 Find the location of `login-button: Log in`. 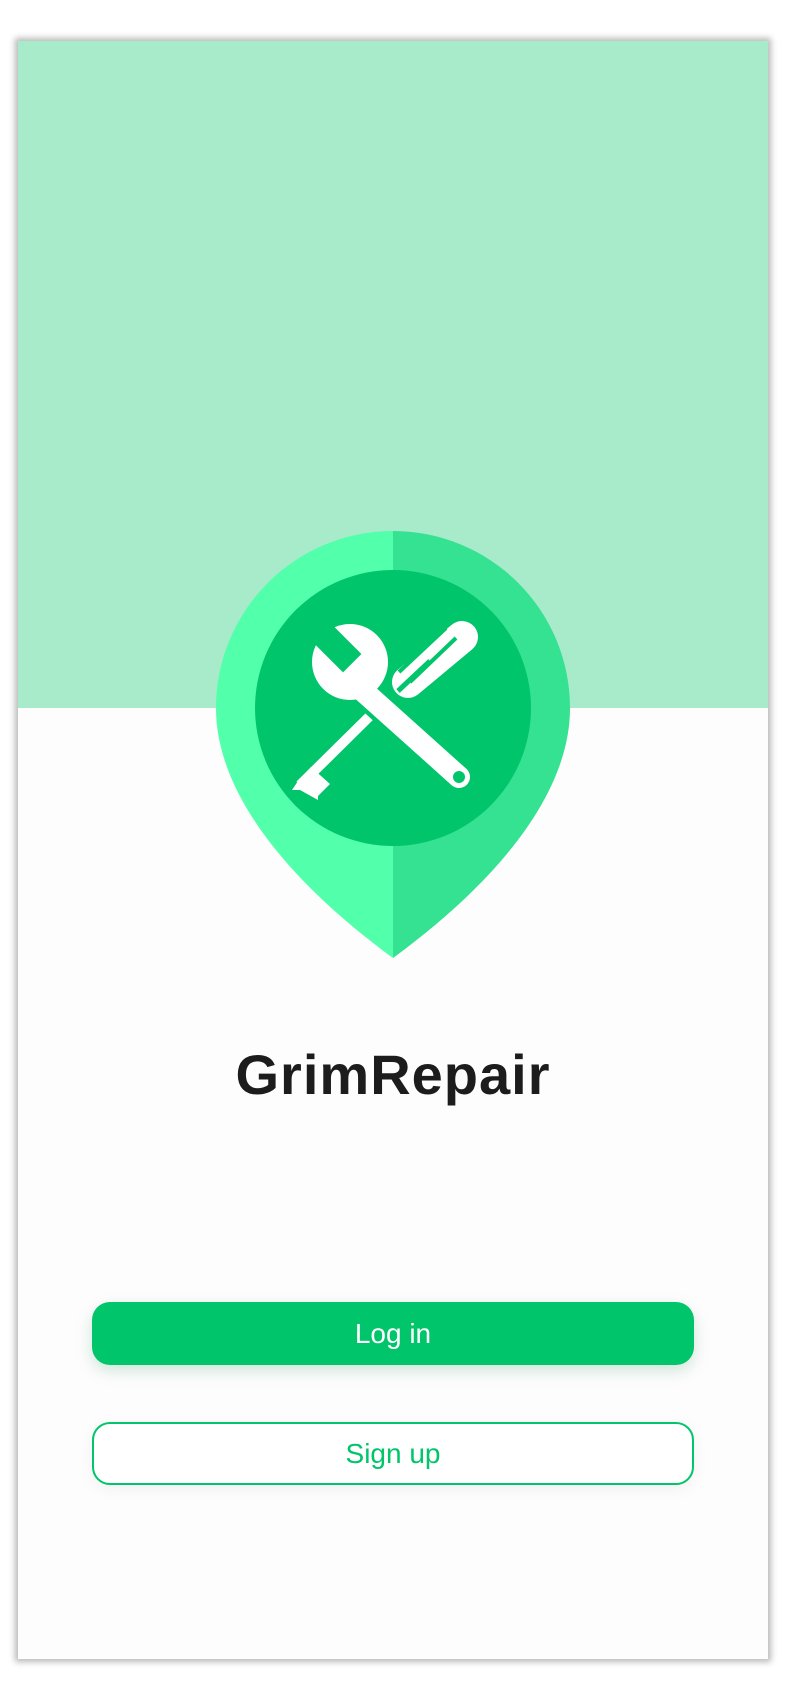

login-button: Log in is located at coordinates (393, 1333).